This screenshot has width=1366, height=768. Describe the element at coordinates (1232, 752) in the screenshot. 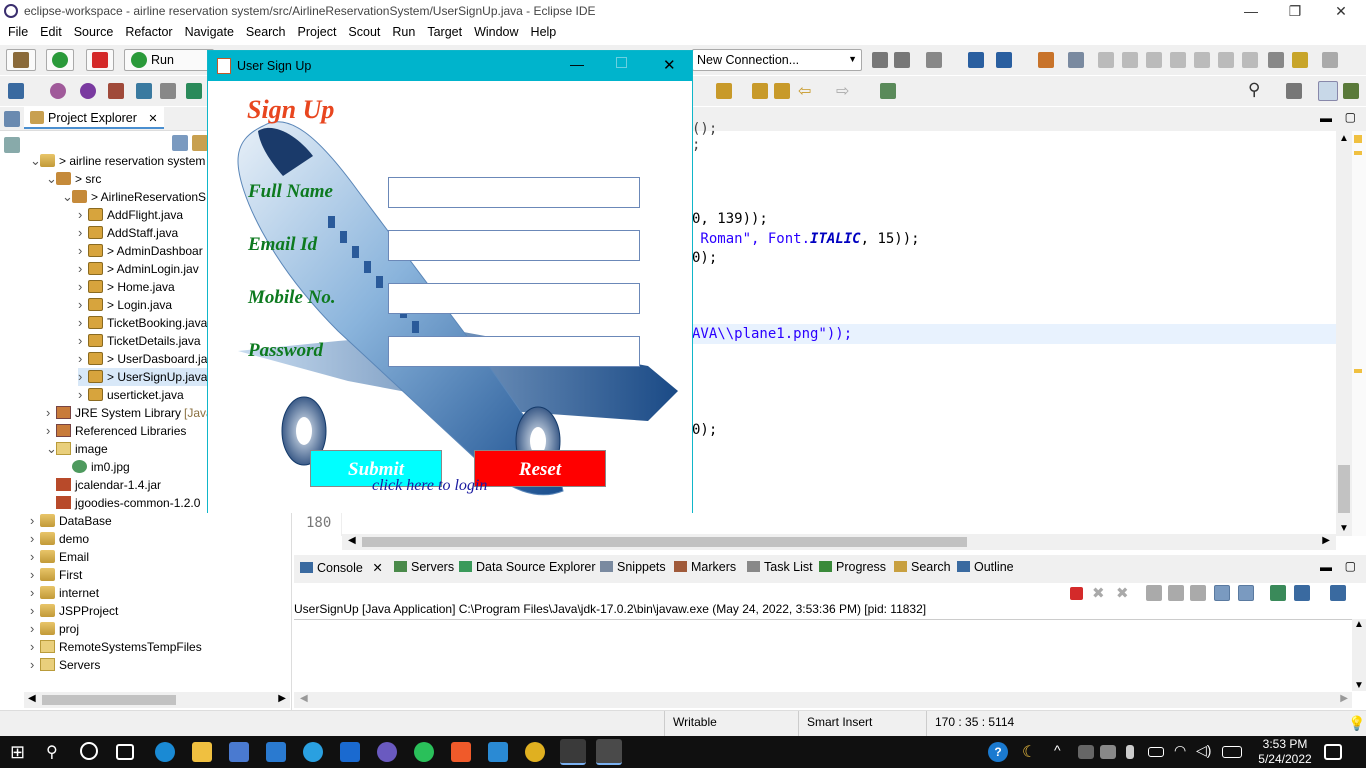

I see `keyboard-icon` at that location.